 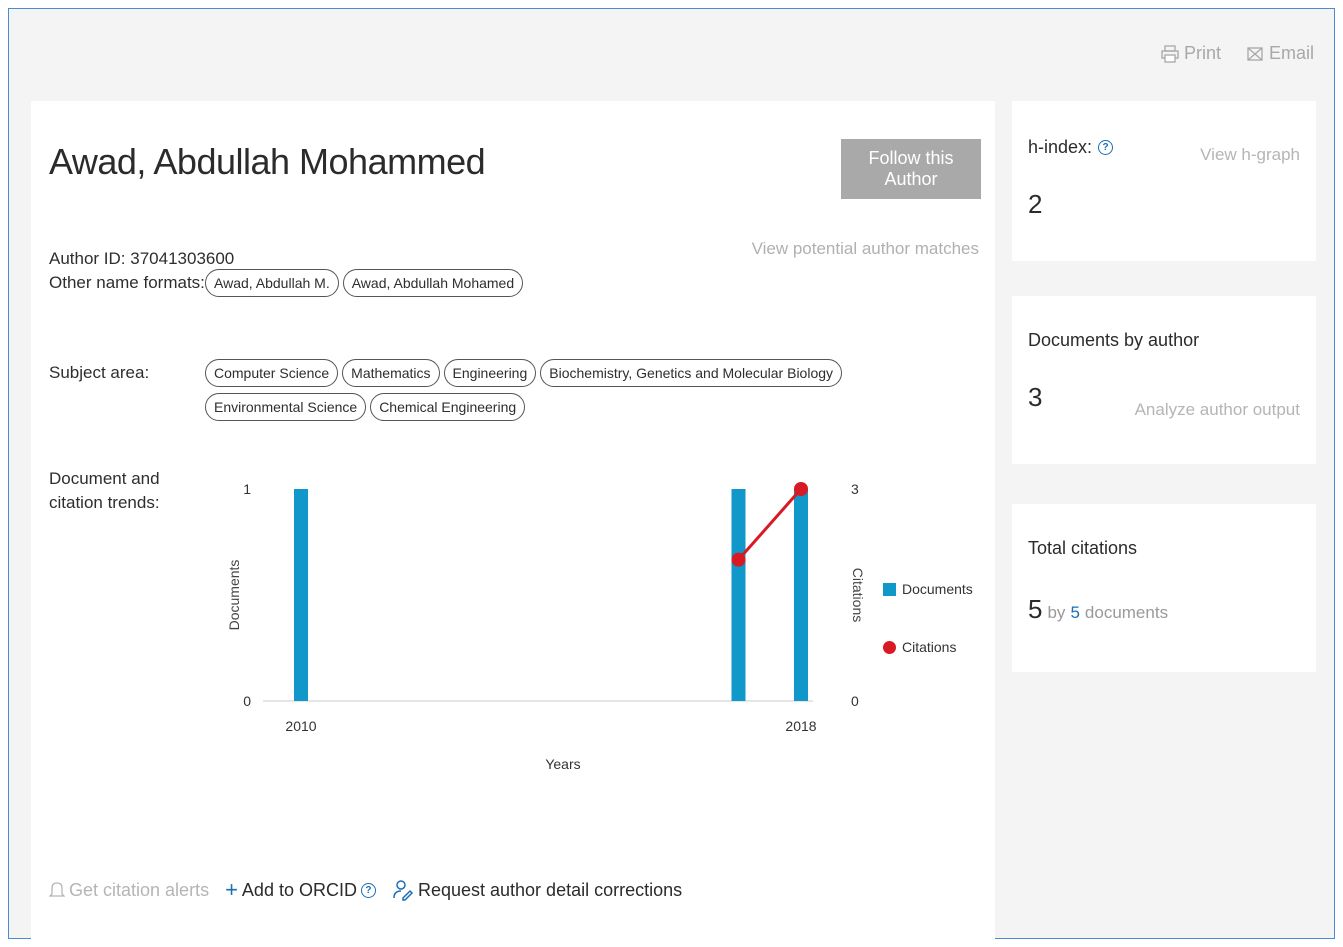 I want to click on x-tick-label: 2010, so click(x=300, y=726).